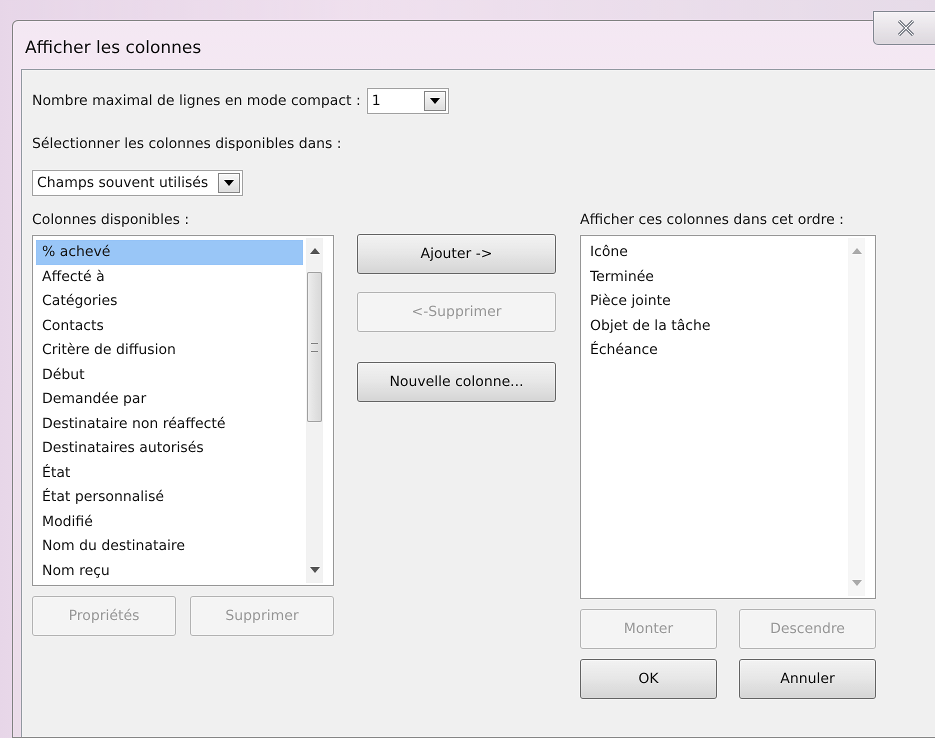 Image resolution: width=935 pixels, height=738 pixels. I want to click on label: Colonnes disponibles :, so click(111, 220).